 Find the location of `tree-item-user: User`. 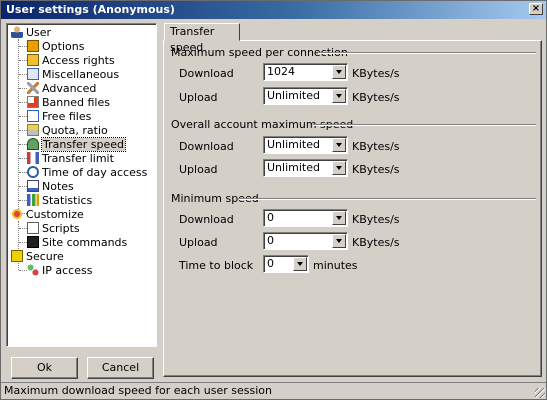

tree-item-user: User is located at coordinates (31, 33).